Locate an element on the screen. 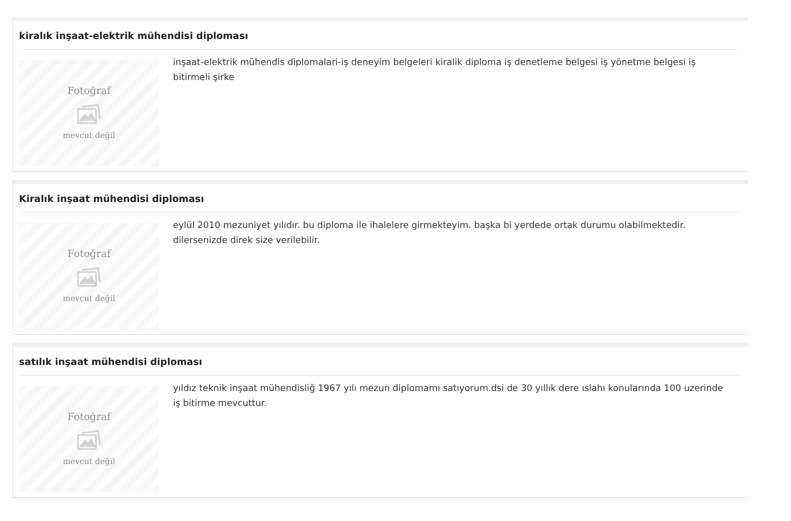  listing-title: kiralık inşaat-elektrik mühendisi diploması is located at coordinates (133, 36).